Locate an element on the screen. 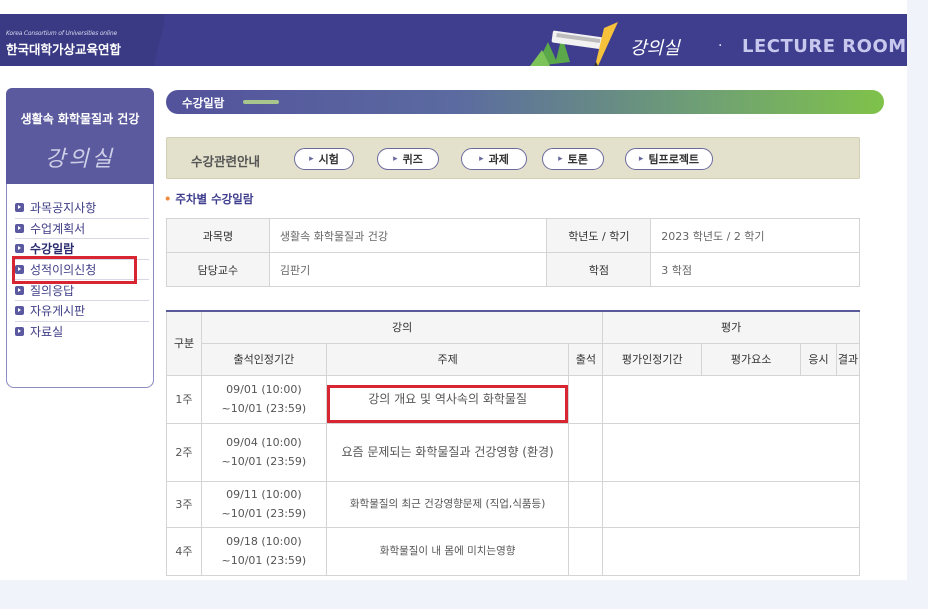  credit-value: 3 학점 is located at coordinates (755, 269).